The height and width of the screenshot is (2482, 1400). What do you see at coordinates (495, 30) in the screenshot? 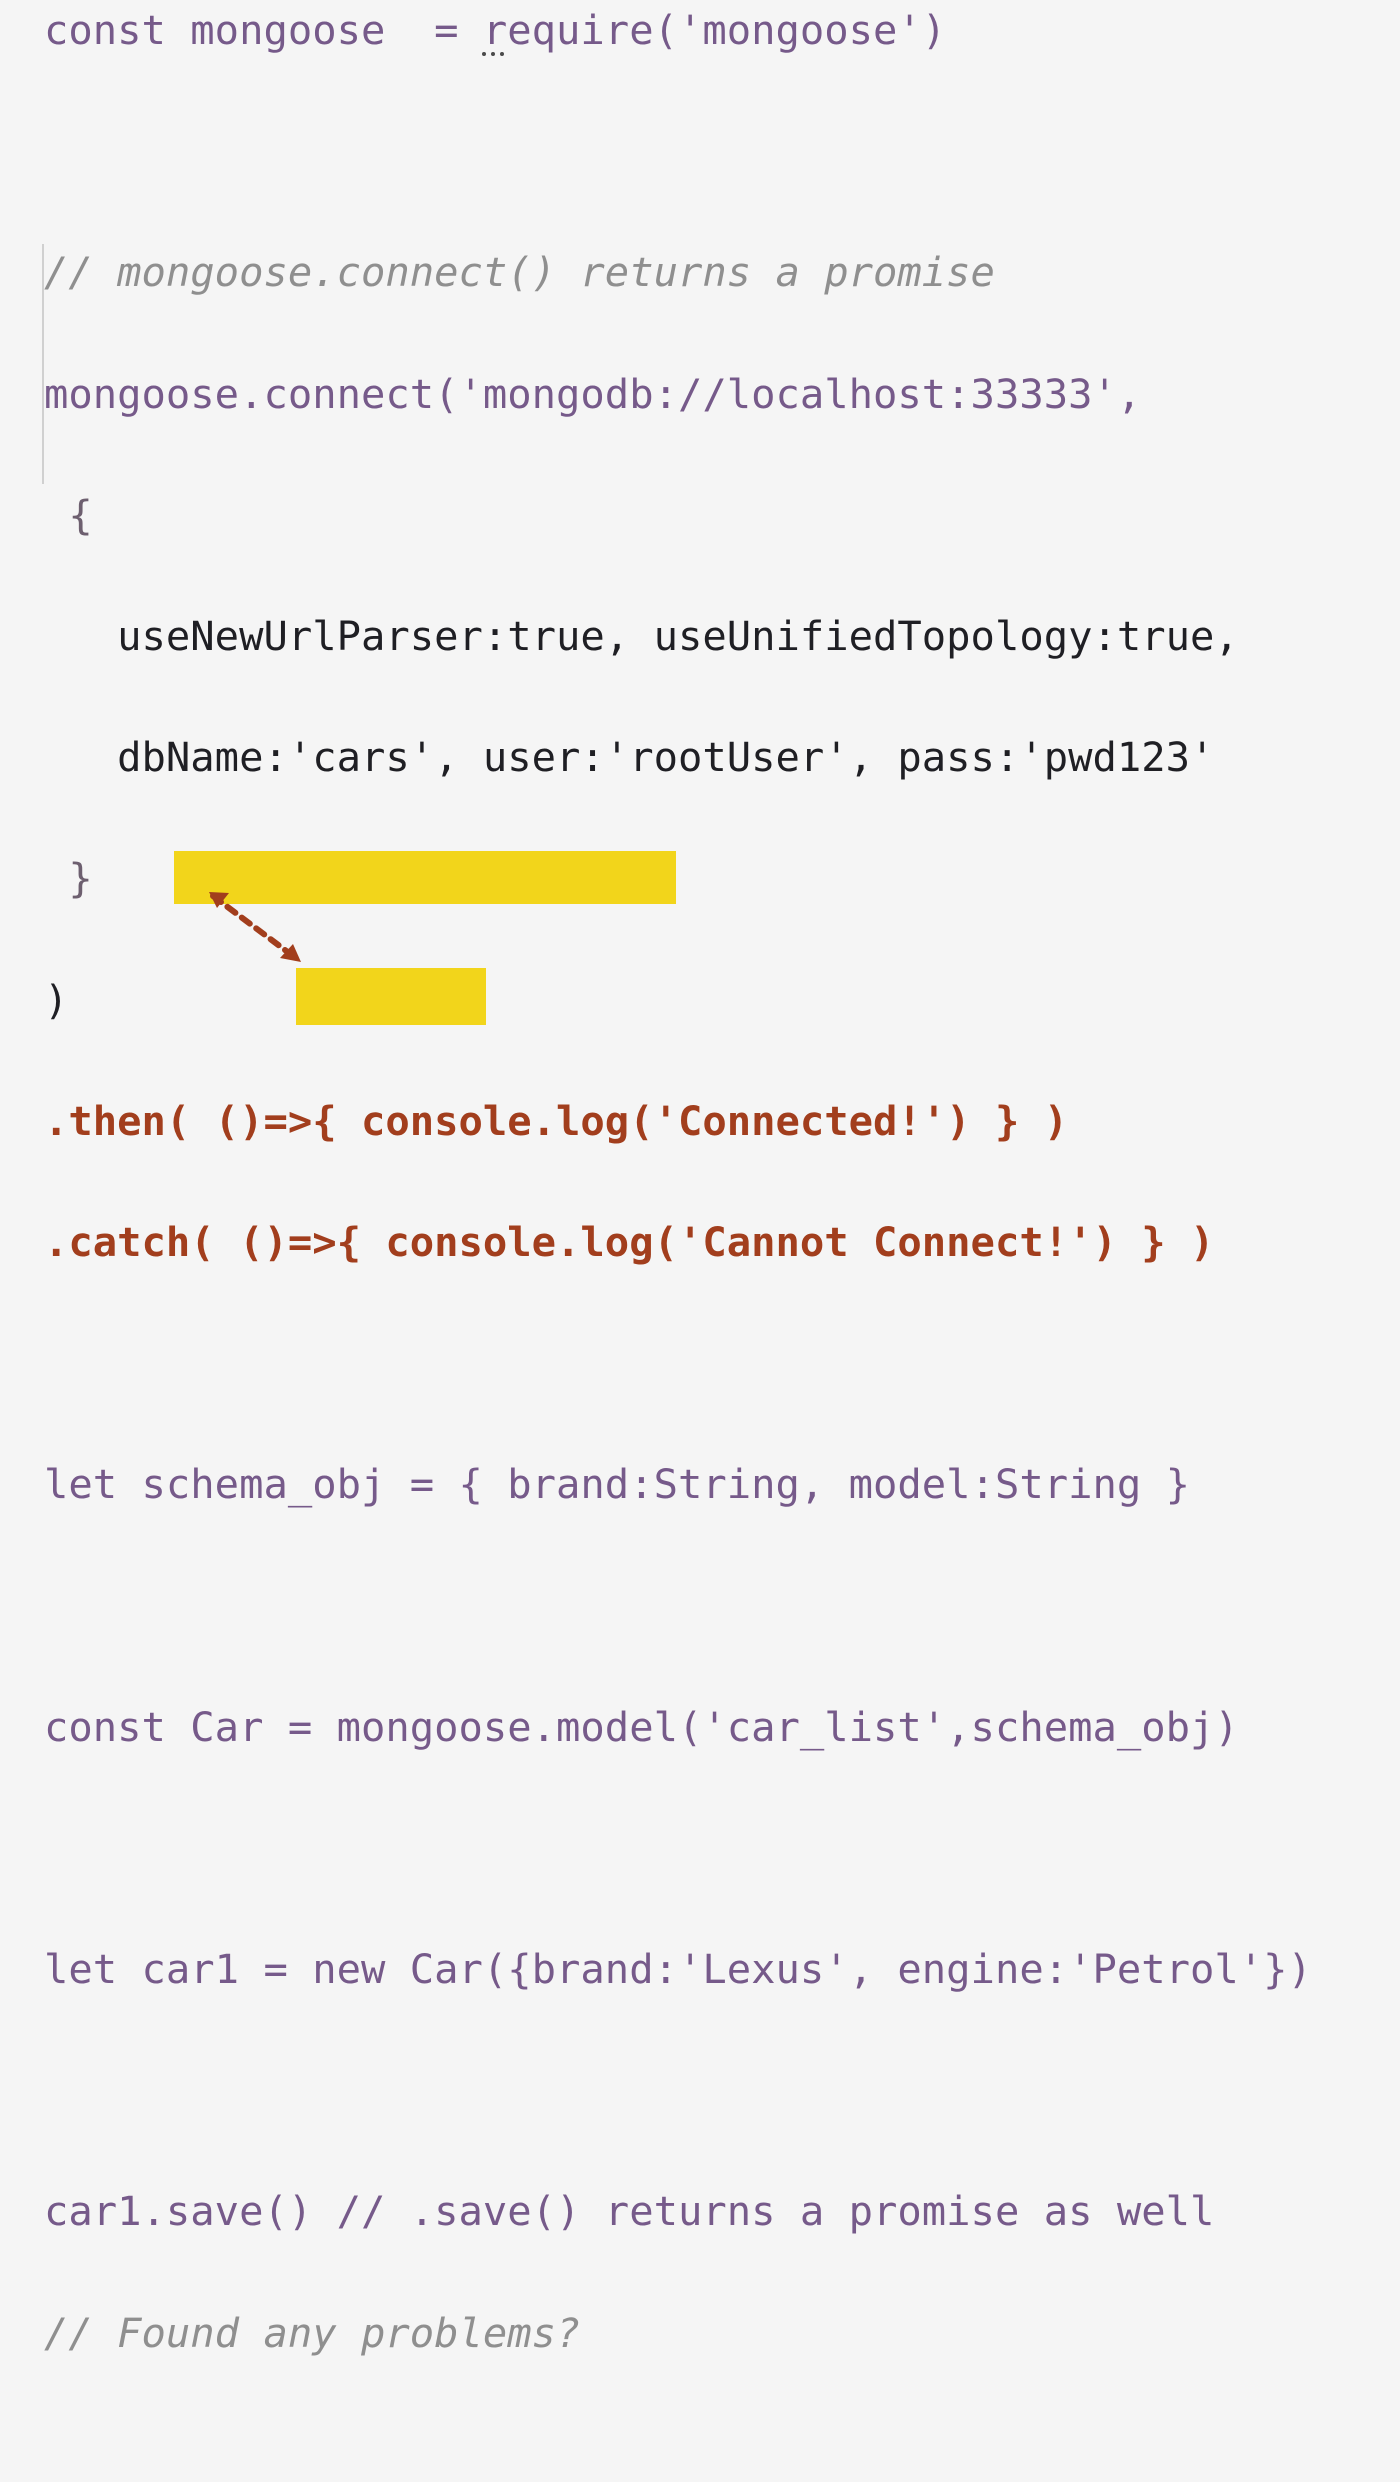
I see `code-token: const mongoose = require('mongoose')` at bounding box center [495, 30].